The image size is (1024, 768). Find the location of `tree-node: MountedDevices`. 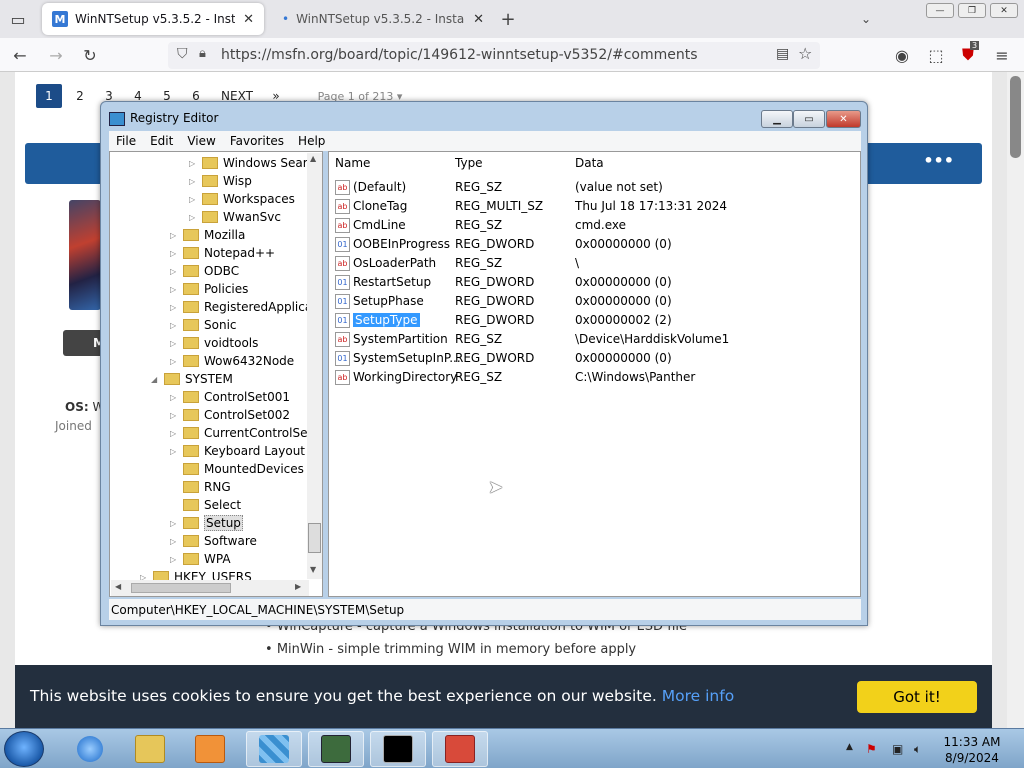

tree-node: MountedDevices is located at coordinates (237, 469).